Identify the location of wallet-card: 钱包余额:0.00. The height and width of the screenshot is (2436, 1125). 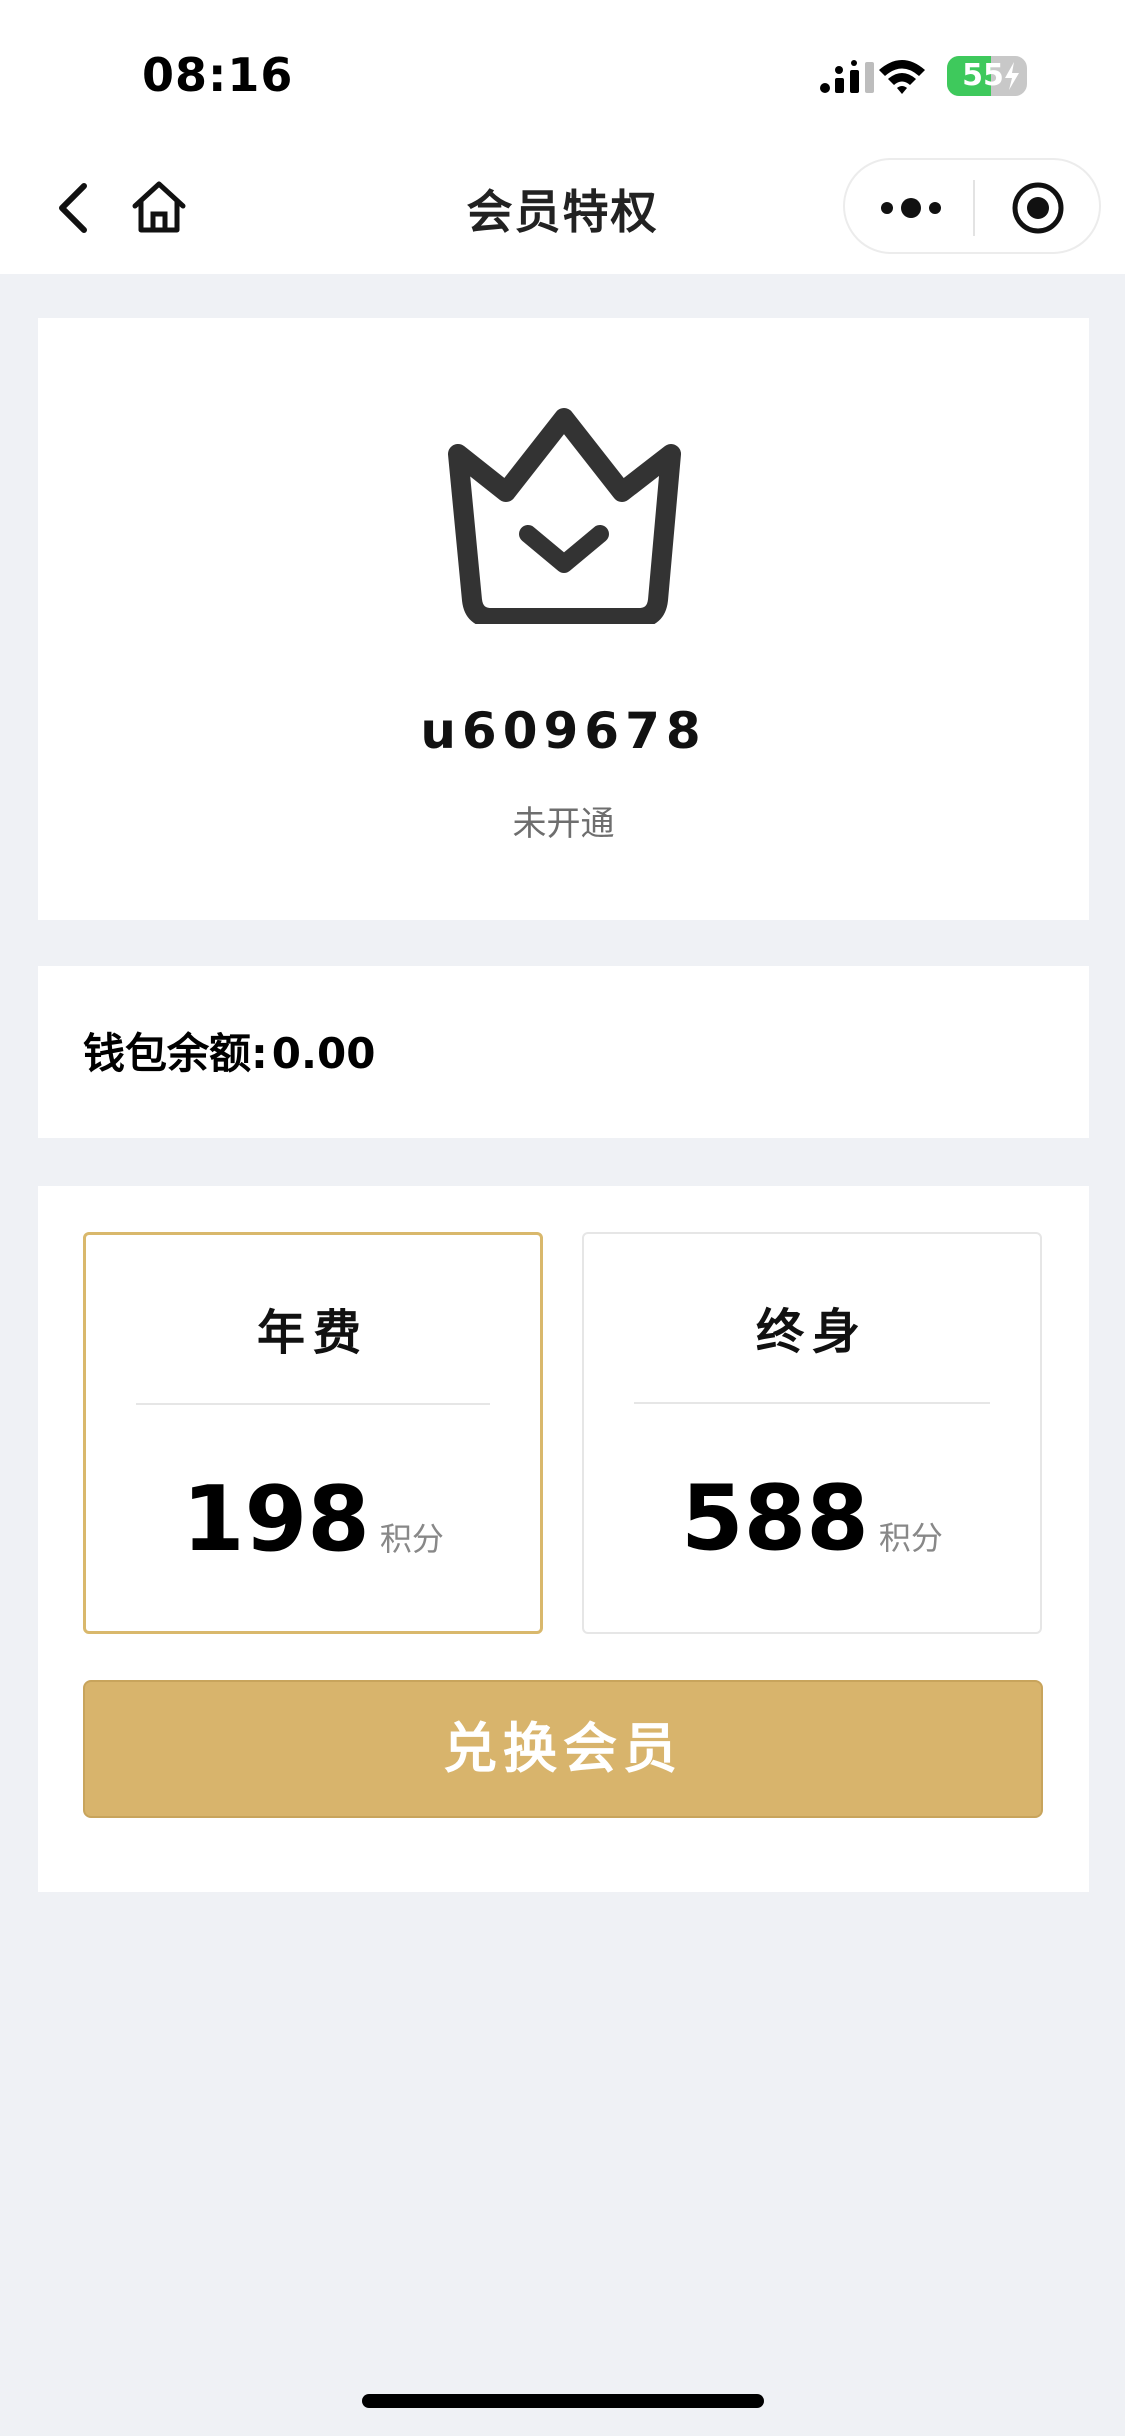
(563, 1052).